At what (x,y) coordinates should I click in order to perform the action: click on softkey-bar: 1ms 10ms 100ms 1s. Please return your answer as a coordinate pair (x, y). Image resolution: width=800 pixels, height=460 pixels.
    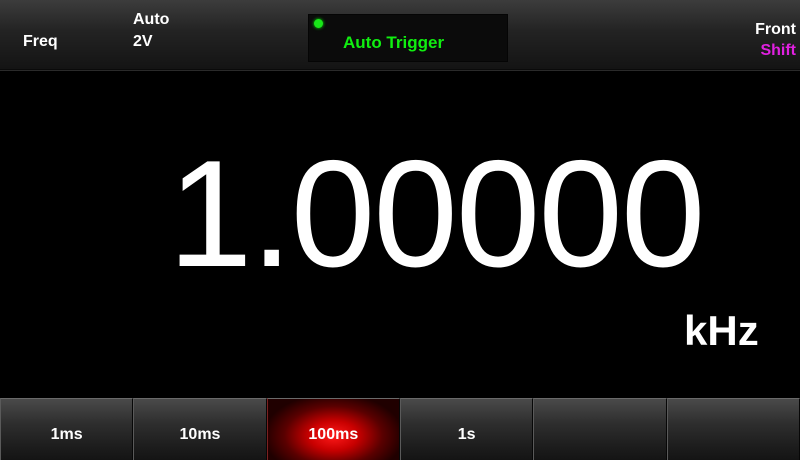
    Looking at the image, I should click on (400, 429).